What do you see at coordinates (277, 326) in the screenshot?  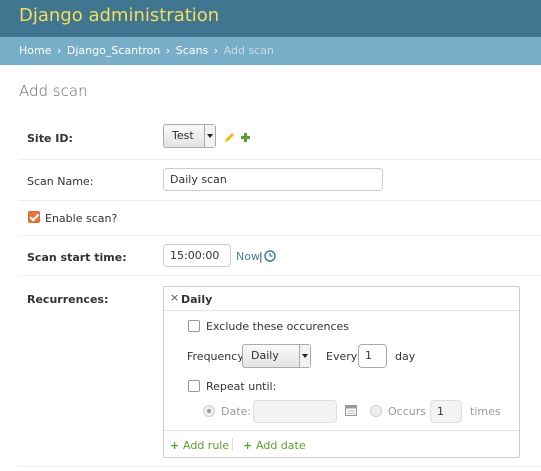 I see `exclude-label: Exclude these occurences` at bounding box center [277, 326].